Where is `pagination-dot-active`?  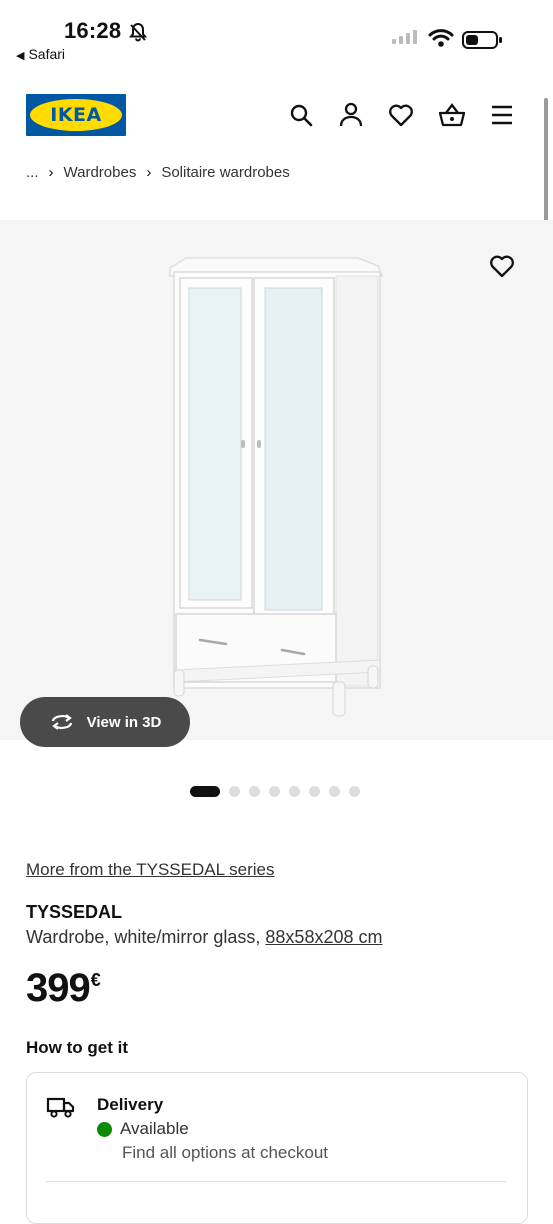
pagination-dot-active is located at coordinates (205, 791).